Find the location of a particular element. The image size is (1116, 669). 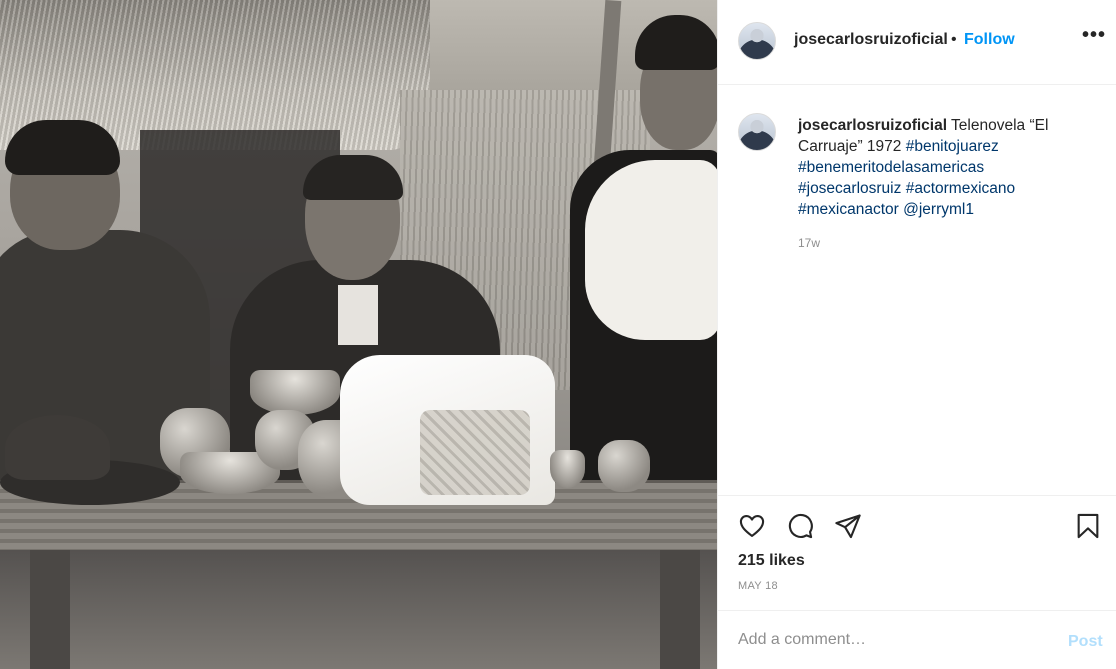

heart-icon is located at coordinates (752, 526).